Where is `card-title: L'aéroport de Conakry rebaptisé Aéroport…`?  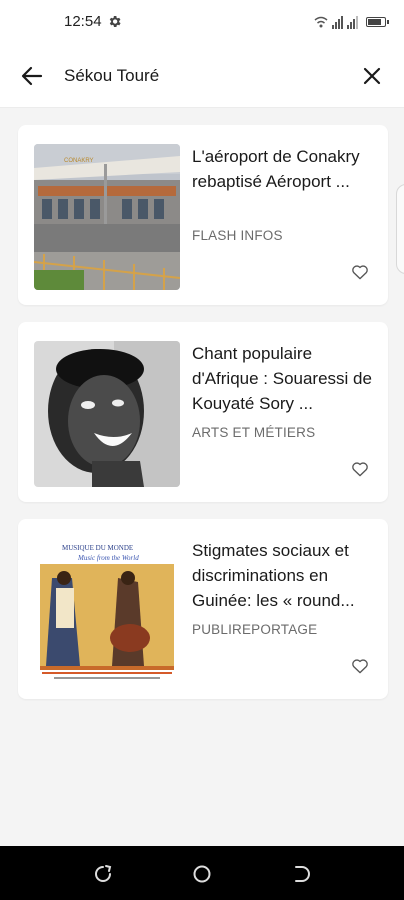 card-title: L'aéroport de Conakry rebaptisé Aéroport… is located at coordinates (276, 169).